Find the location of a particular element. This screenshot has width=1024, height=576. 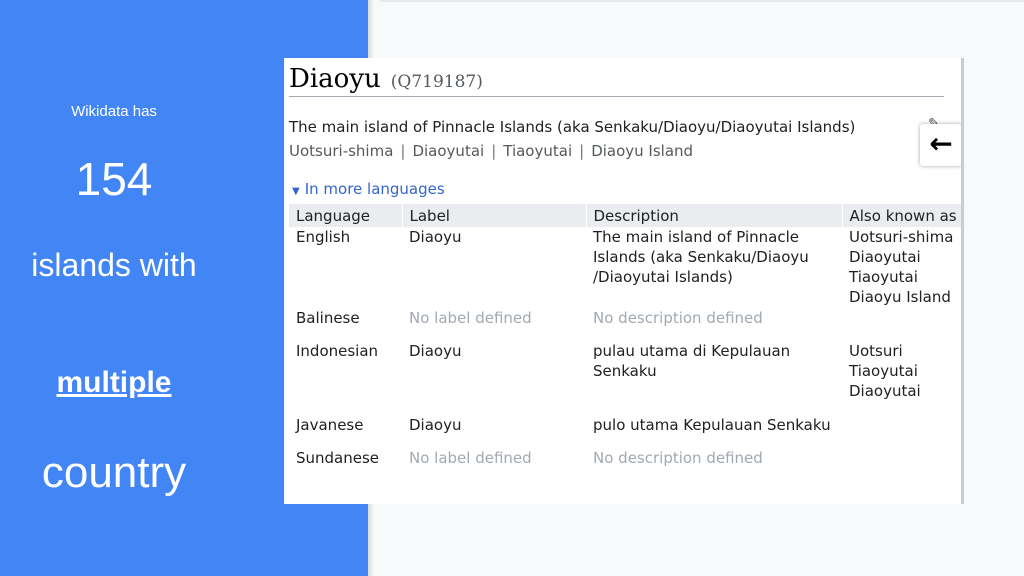

header-also-known-as: Also known as is located at coordinates (903, 215).